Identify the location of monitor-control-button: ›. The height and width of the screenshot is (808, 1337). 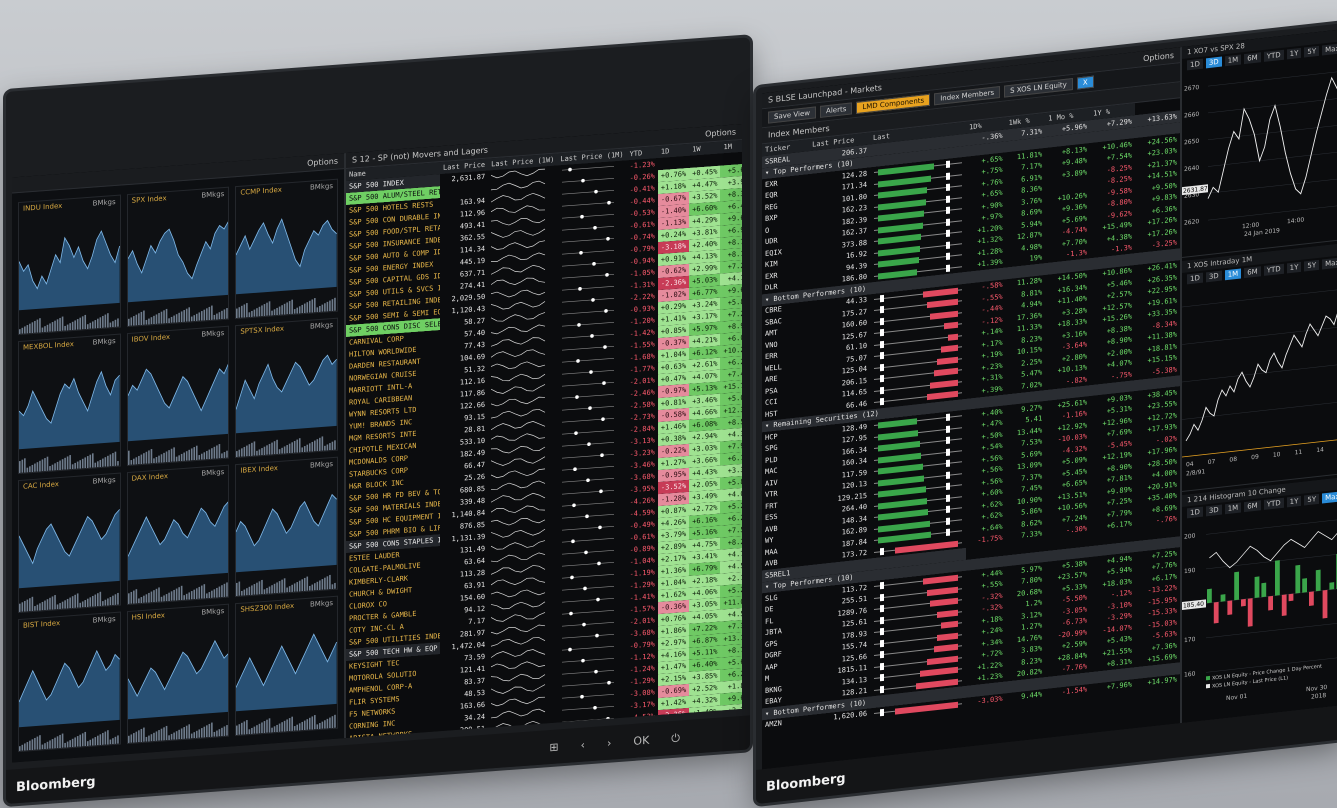
(609, 744).